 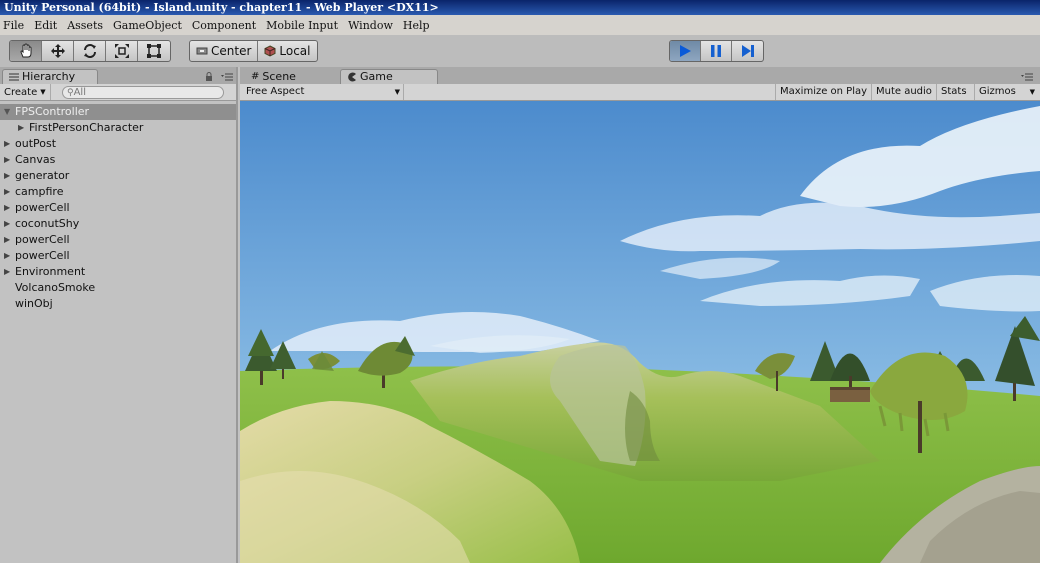 I want to click on playback-controls, so click(x=716, y=51).